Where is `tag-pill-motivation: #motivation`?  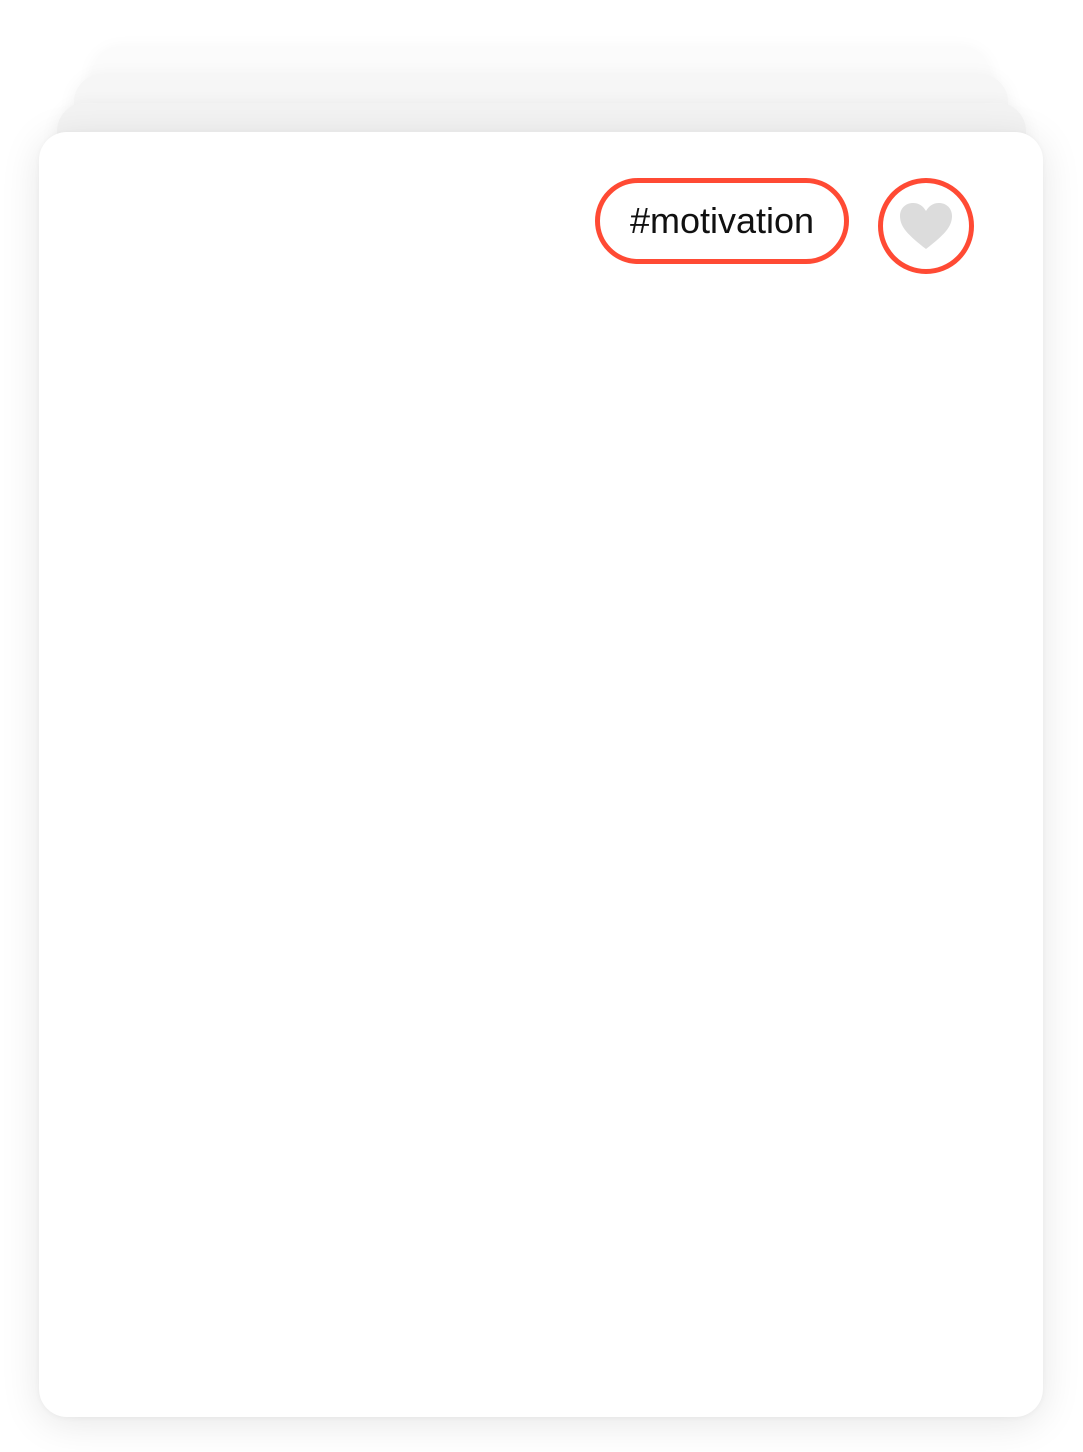
tag-pill-motivation: #motivation is located at coordinates (722, 221).